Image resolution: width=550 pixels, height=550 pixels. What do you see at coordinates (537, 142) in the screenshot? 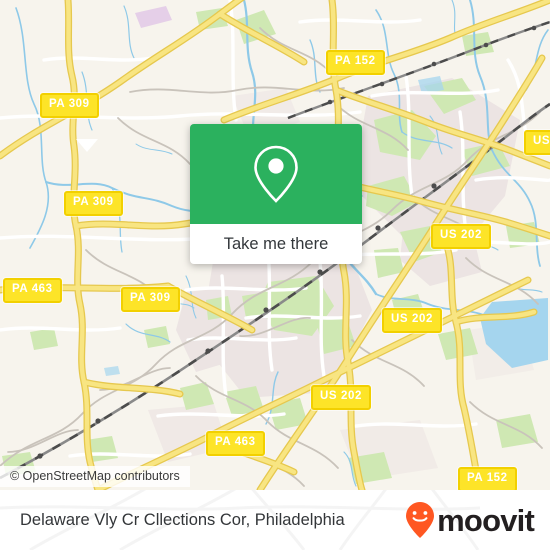
I see `road-shield-us-east-edge: US` at bounding box center [537, 142].